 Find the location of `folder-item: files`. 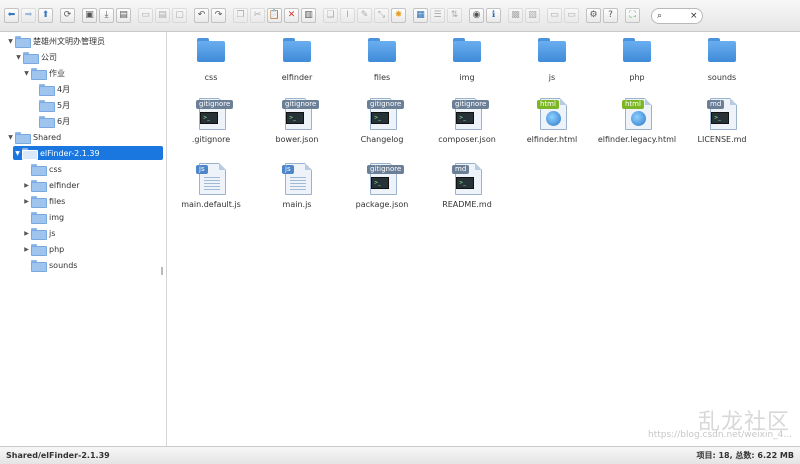

folder-item: files is located at coordinates (382, 60).